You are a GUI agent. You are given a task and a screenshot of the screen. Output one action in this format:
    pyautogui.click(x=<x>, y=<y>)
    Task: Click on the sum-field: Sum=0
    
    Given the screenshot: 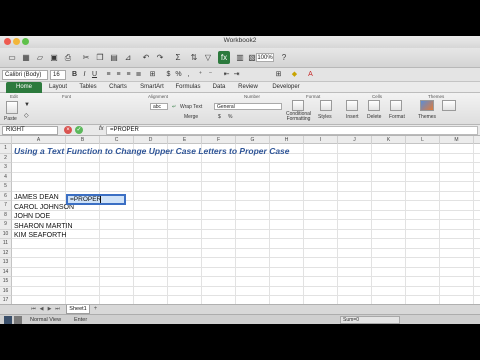 What is the action you would take?
    pyautogui.click(x=370, y=320)
    